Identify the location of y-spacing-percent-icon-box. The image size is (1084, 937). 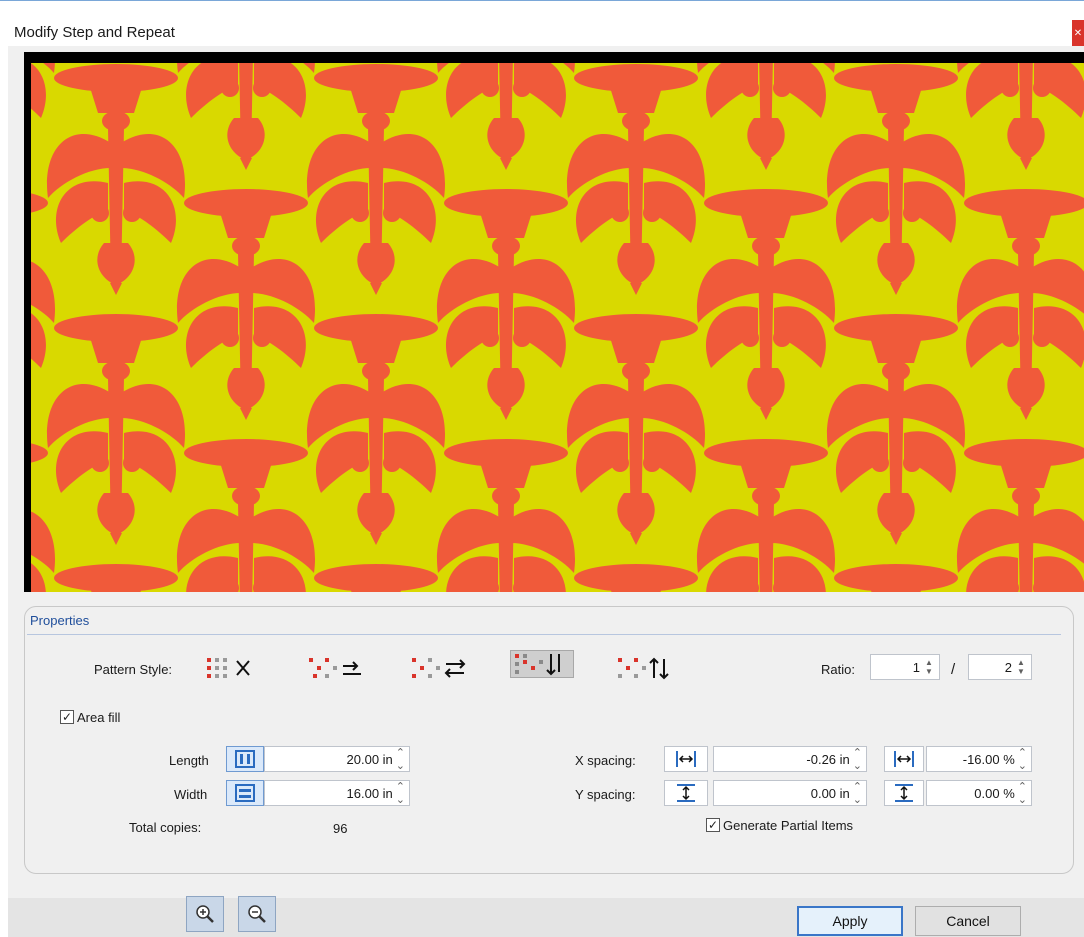
(904, 793).